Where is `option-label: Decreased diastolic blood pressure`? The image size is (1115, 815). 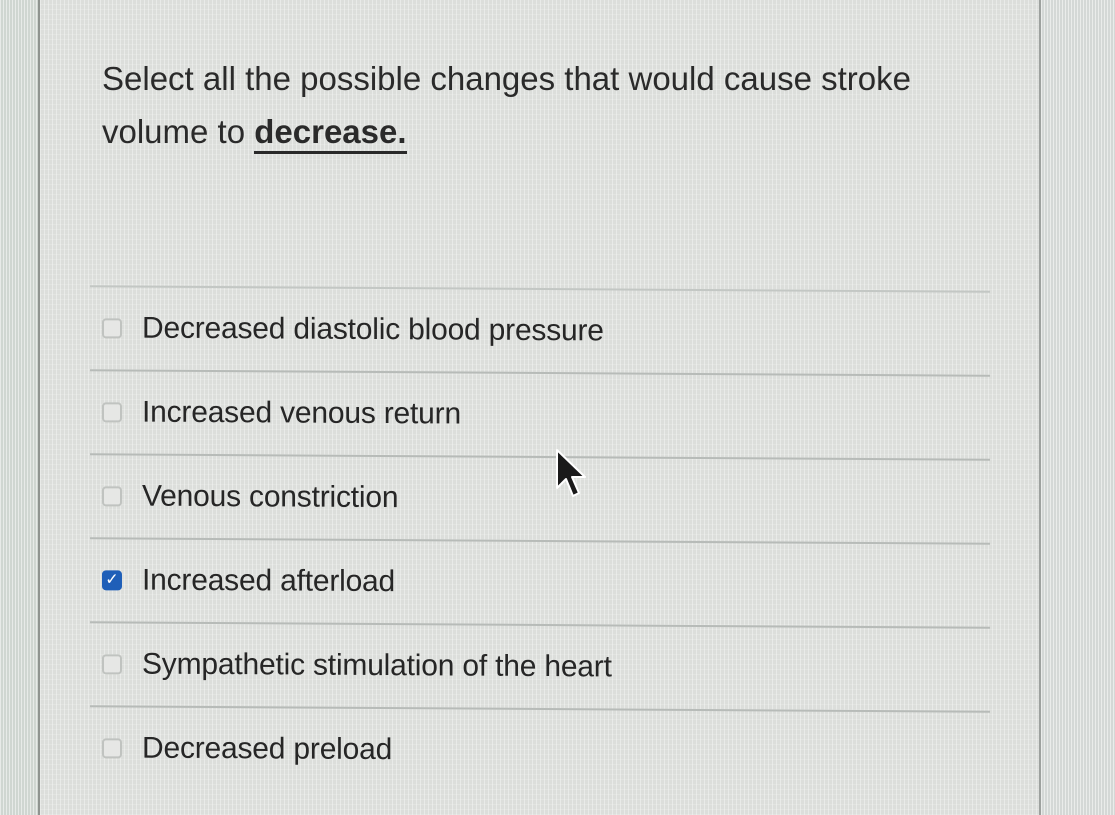 option-label: Decreased diastolic blood pressure is located at coordinates (373, 329).